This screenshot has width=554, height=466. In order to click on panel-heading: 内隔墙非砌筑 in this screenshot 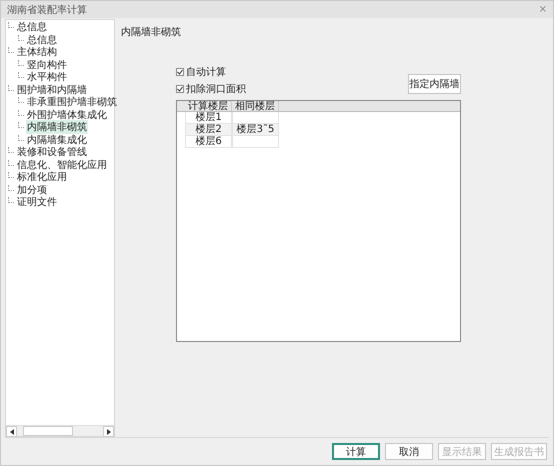, I will do `click(151, 32)`.